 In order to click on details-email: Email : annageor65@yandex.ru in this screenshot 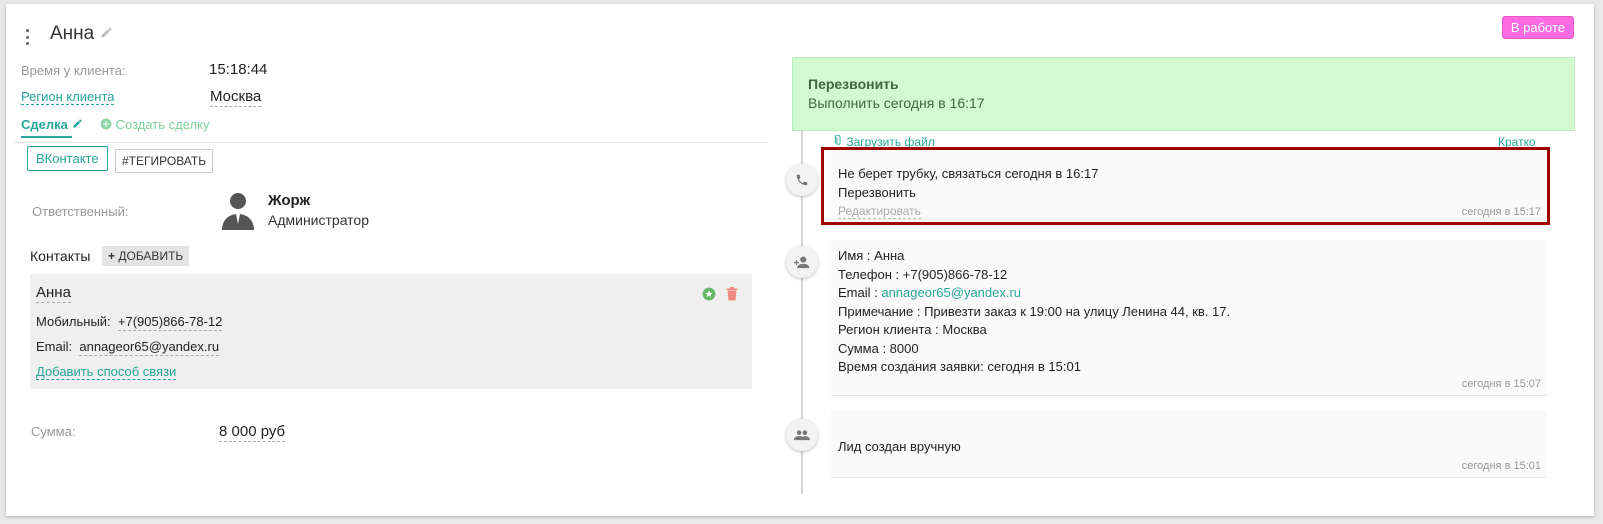, I will do `click(1034, 293)`.